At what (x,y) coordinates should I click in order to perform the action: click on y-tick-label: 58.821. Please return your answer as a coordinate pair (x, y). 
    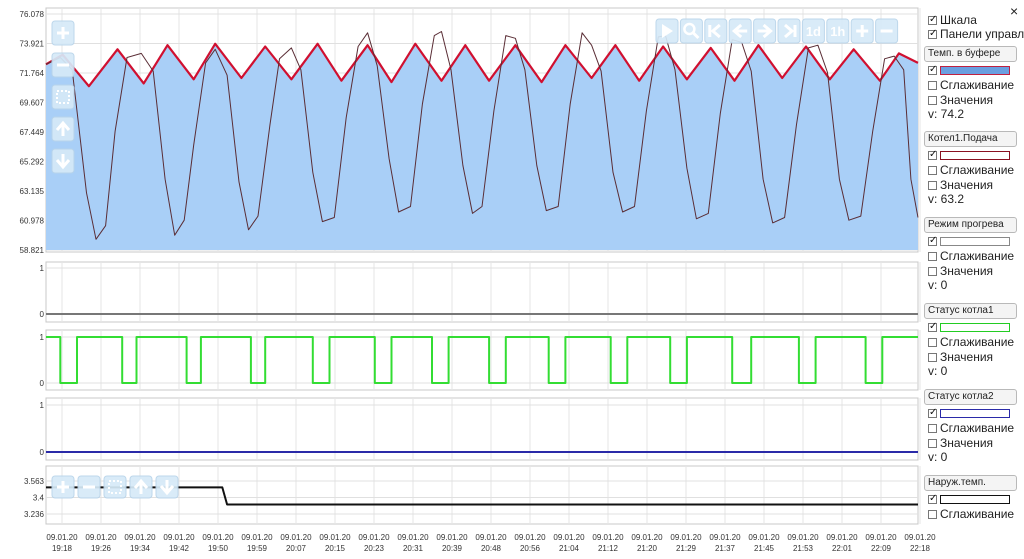
    Looking at the image, I should click on (32, 250).